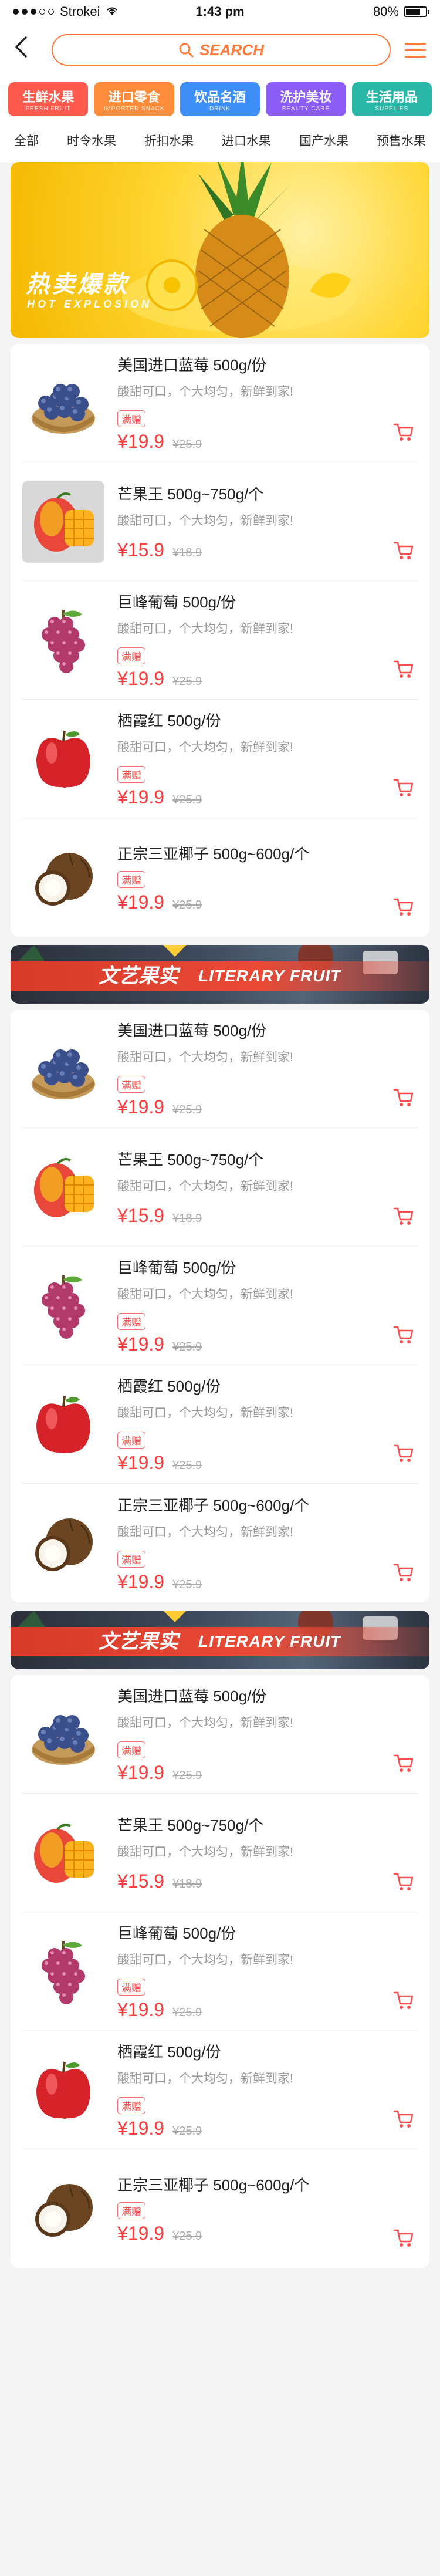  I want to click on category-title: 饮品名酒, so click(220, 96).